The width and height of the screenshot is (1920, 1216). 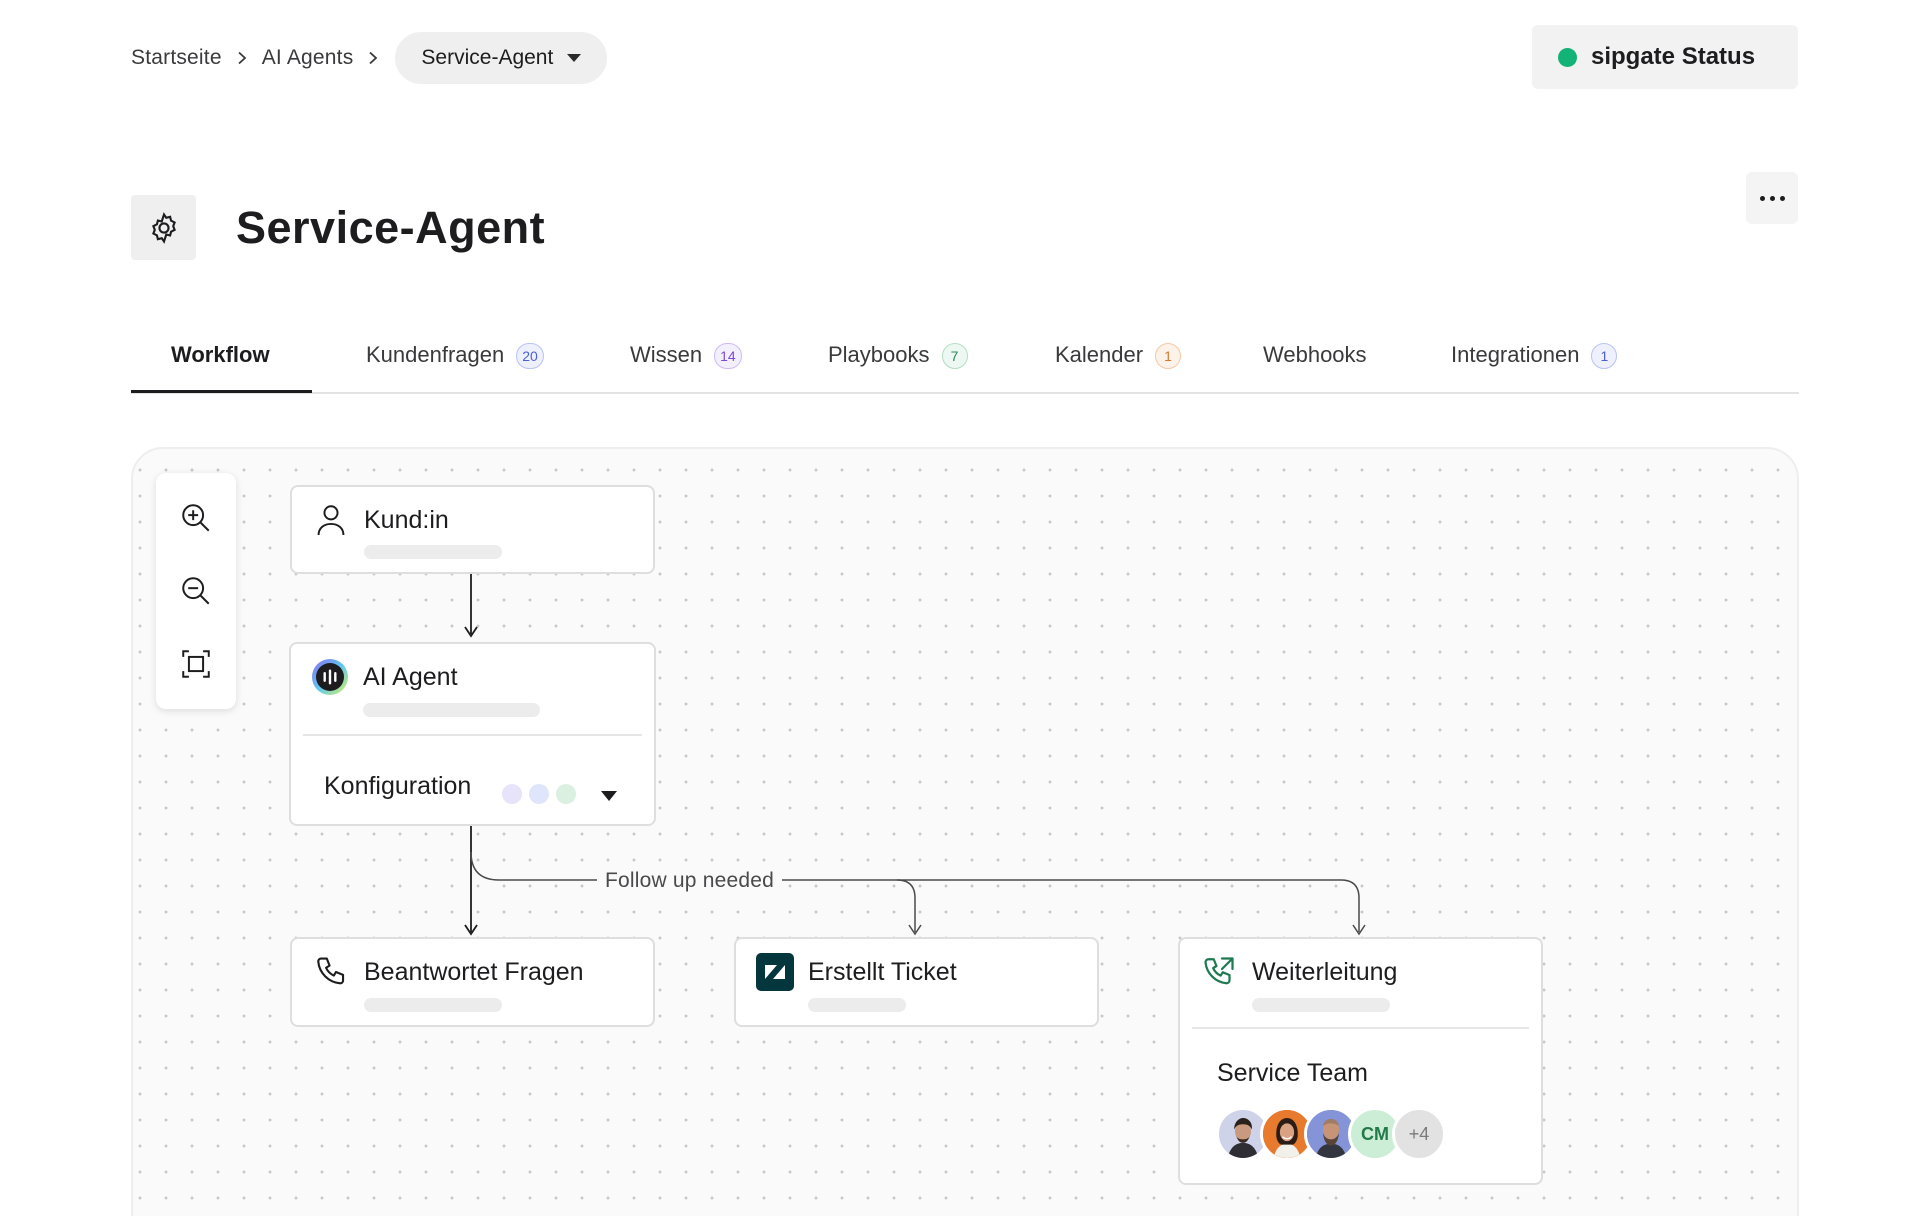 What do you see at coordinates (474, 971) in the screenshot?
I see `node-title: Beantwortet Fragen` at bounding box center [474, 971].